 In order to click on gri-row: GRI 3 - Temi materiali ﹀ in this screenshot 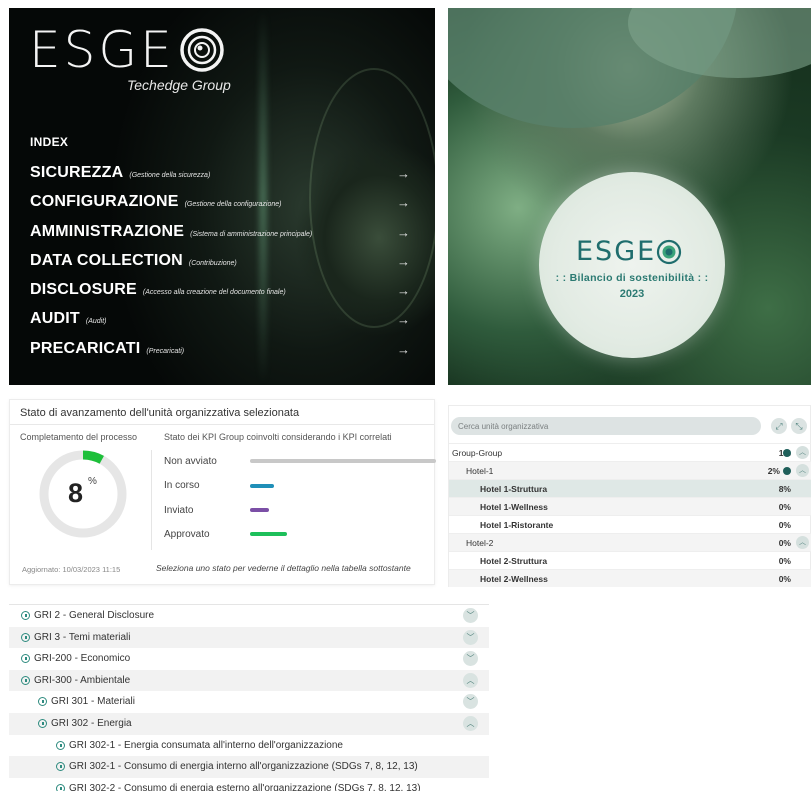, I will do `click(249, 637)`.